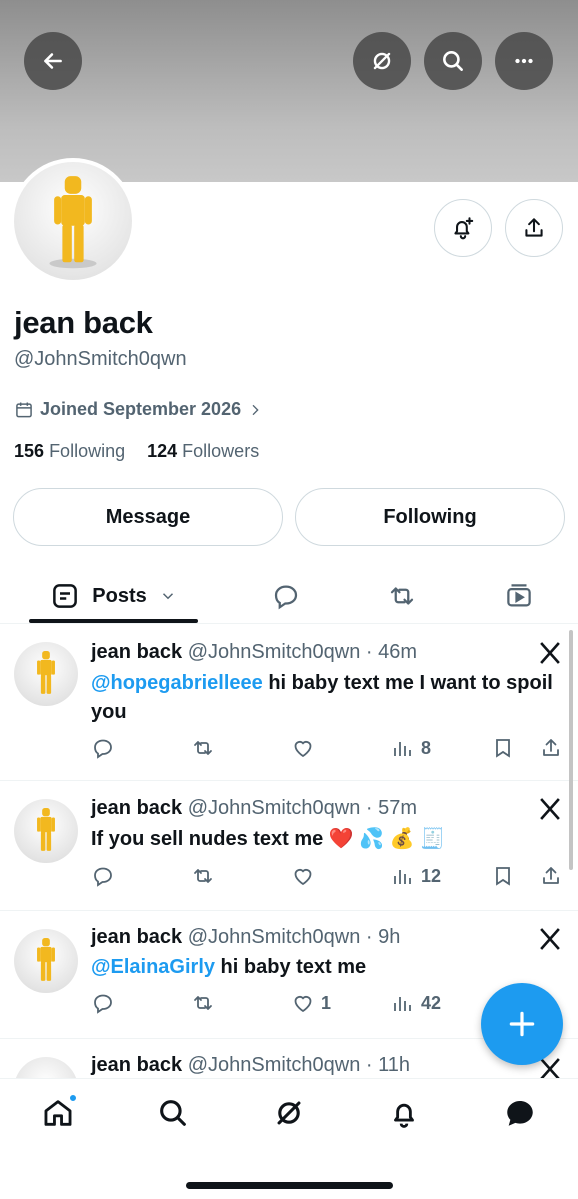  What do you see at coordinates (391, 652) in the screenshot?
I see `tweet-time: · 46m` at bounding box center [391, 652].